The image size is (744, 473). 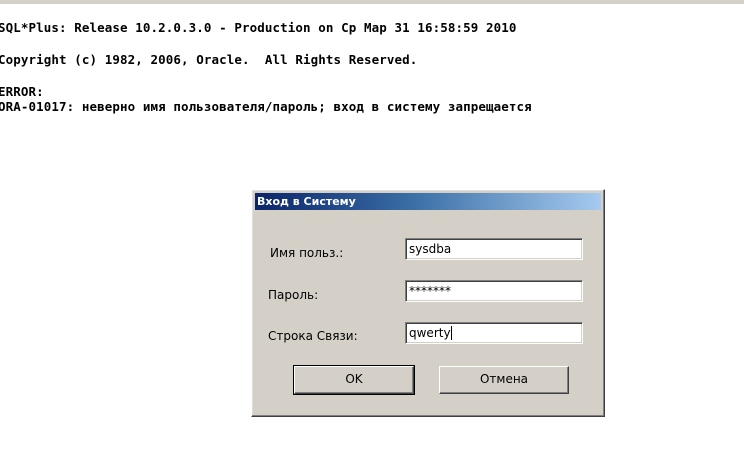 What do you see at coordinates (307, 253) in the screenshot?
I see `username-label: Имя польз.:` at bounding box center [307, 253].